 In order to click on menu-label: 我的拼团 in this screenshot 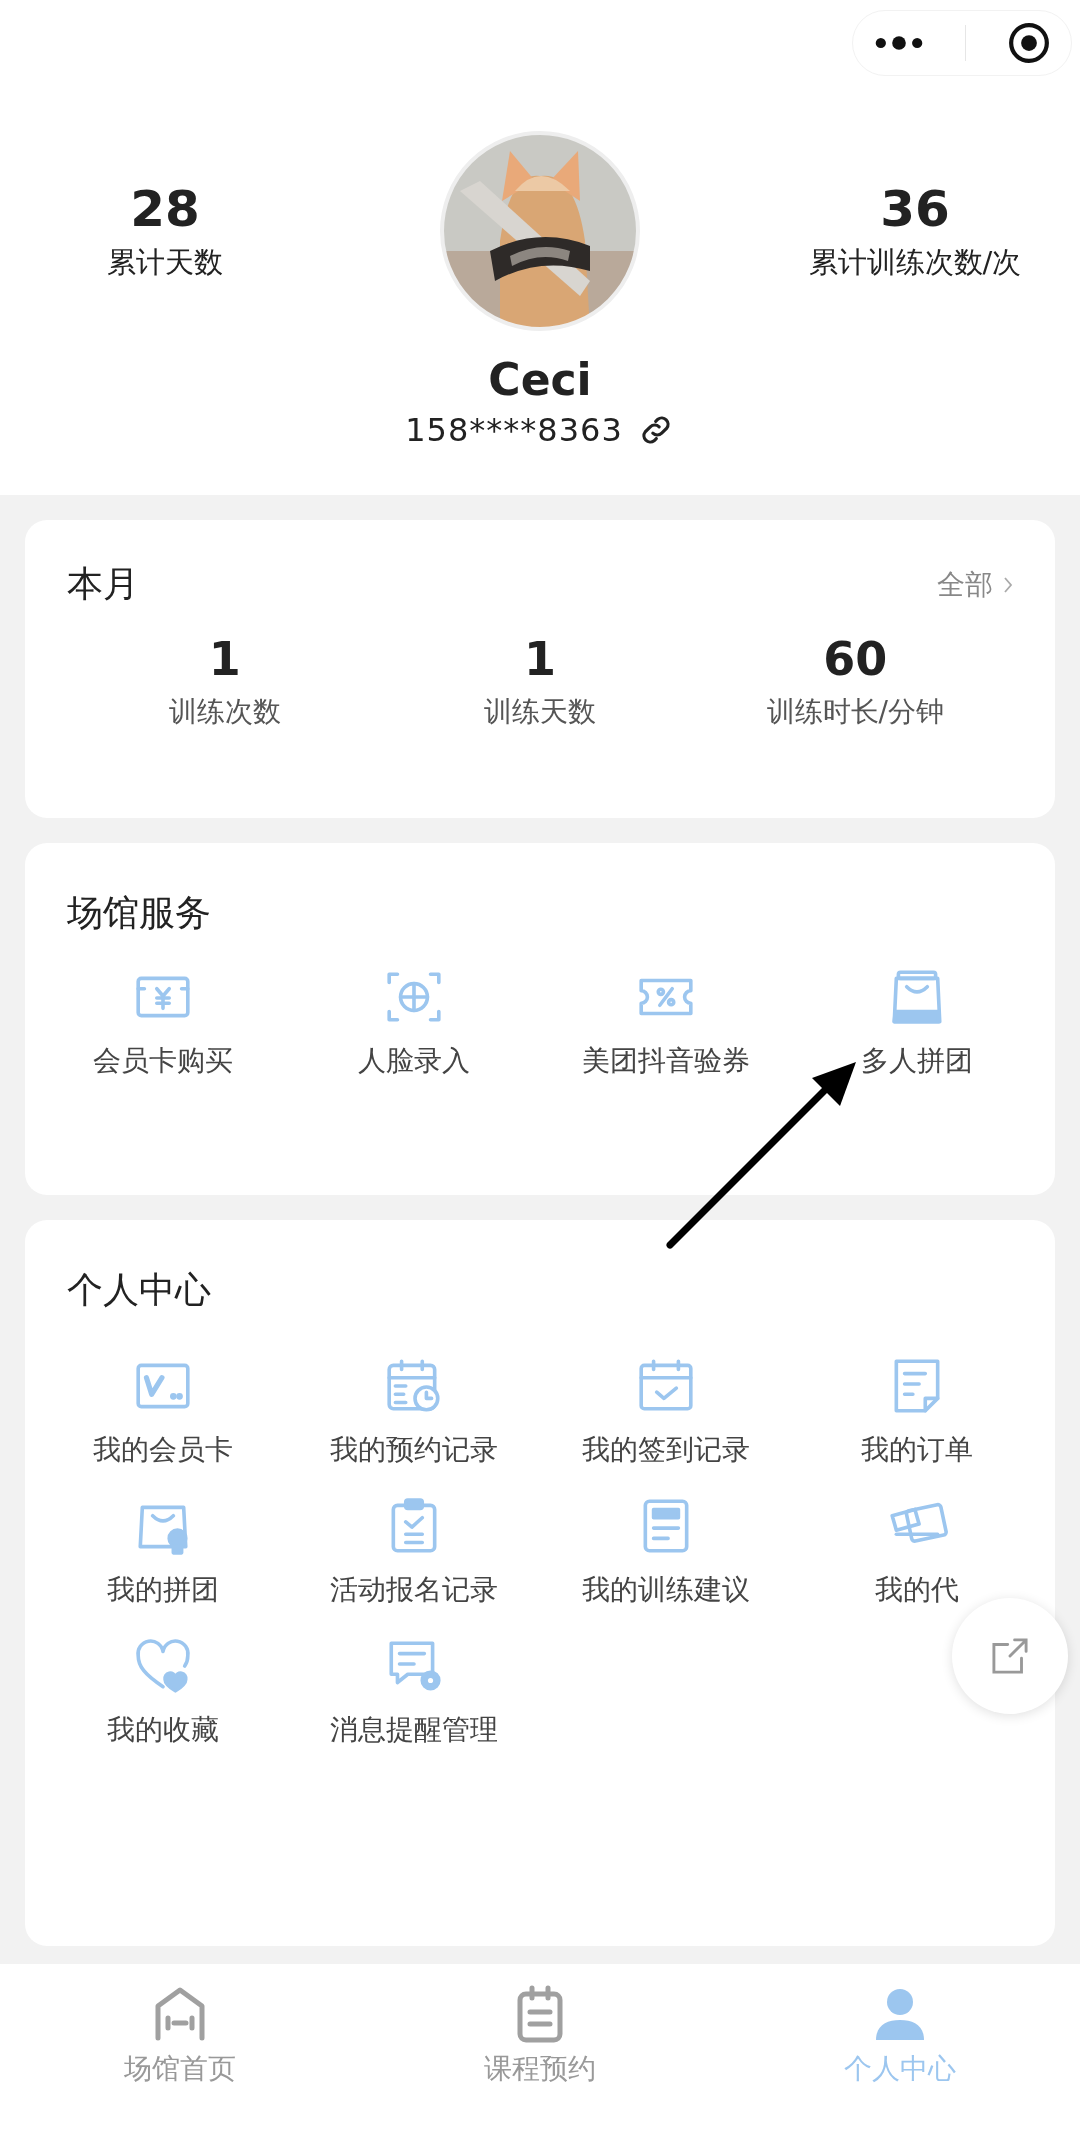, I will do `click(162, 1590)`.